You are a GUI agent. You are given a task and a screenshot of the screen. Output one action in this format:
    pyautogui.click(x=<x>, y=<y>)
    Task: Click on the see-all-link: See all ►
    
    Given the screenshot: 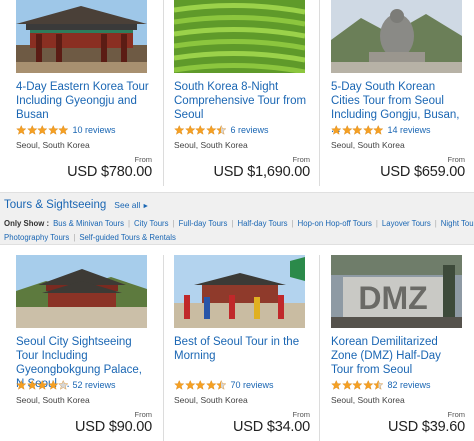 What is the action you would take?
    pyautogui.click(x=131, y=205)
    